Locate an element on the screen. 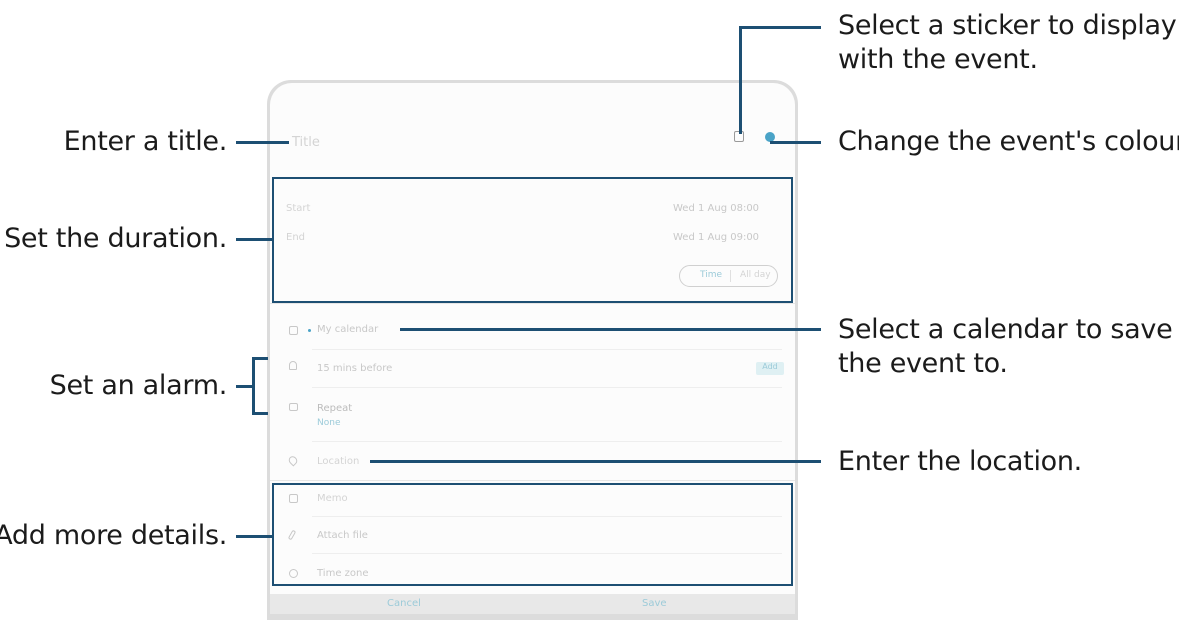 This screenshot has width=1179, height=620. repeat-label: Repeat is located at coordinates (335, 408).